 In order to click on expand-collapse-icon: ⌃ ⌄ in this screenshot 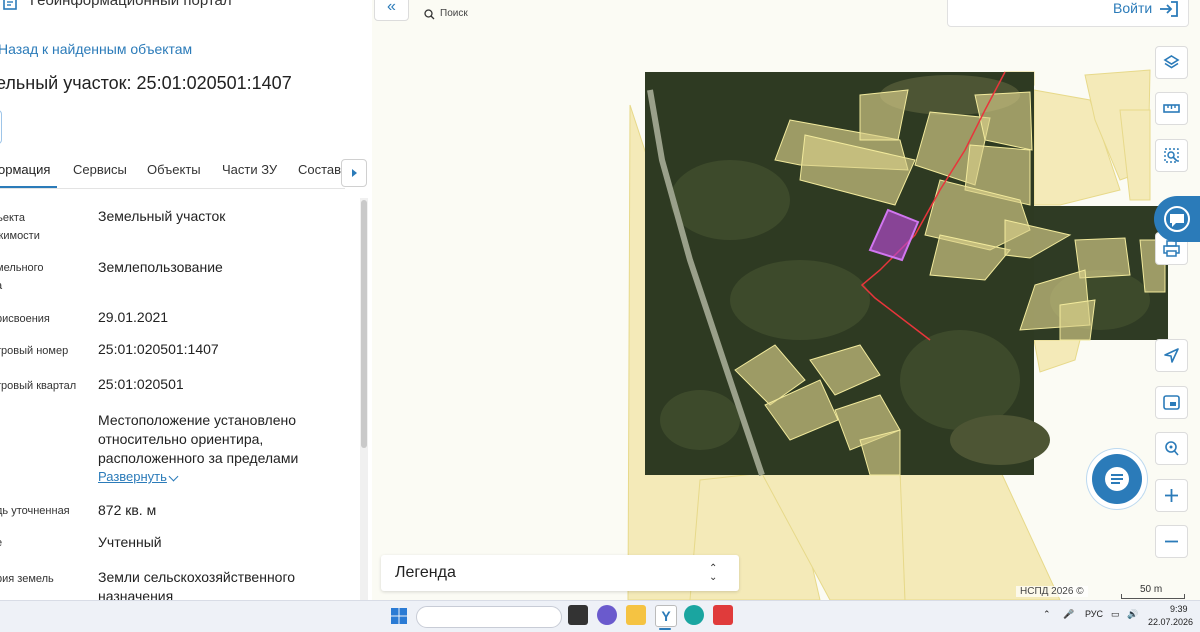, I will do `click(713, 573)`.